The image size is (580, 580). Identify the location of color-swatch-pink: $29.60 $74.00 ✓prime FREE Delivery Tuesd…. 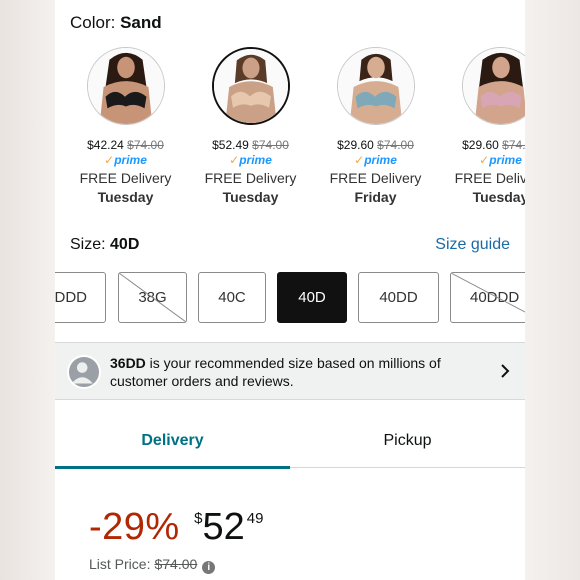
(481, 125).